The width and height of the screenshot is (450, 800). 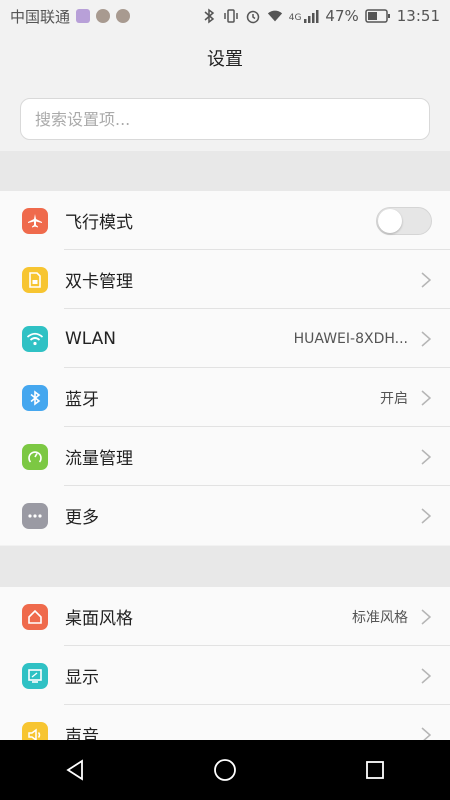 I want to click on alarm-icon, so click(x=253, y=16).